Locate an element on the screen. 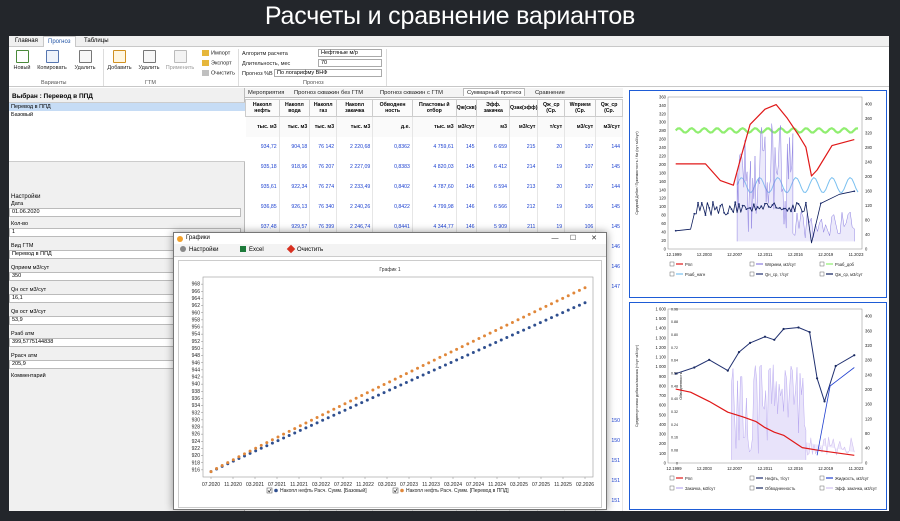 The image size is (900, 521). y-tick-label: 948 is located at coordinates (196, 356).